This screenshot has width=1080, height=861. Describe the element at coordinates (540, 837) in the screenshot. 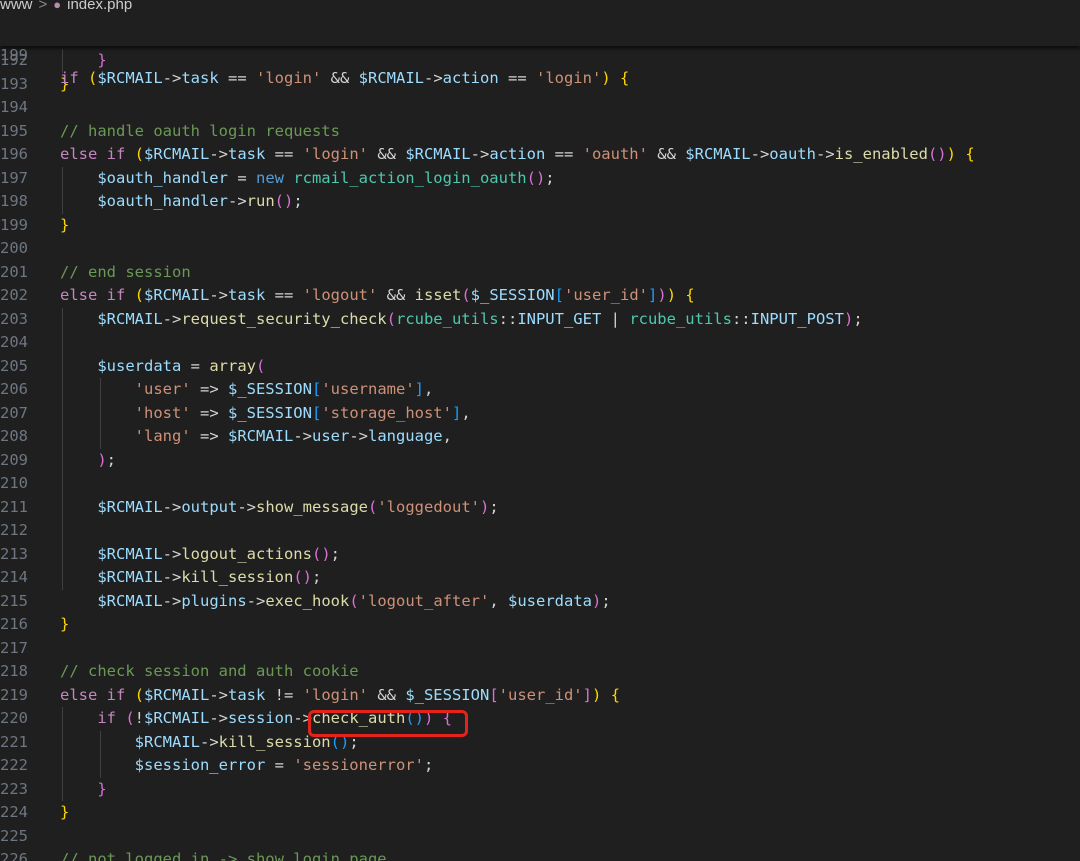

I see `code-line: 225` at that location.